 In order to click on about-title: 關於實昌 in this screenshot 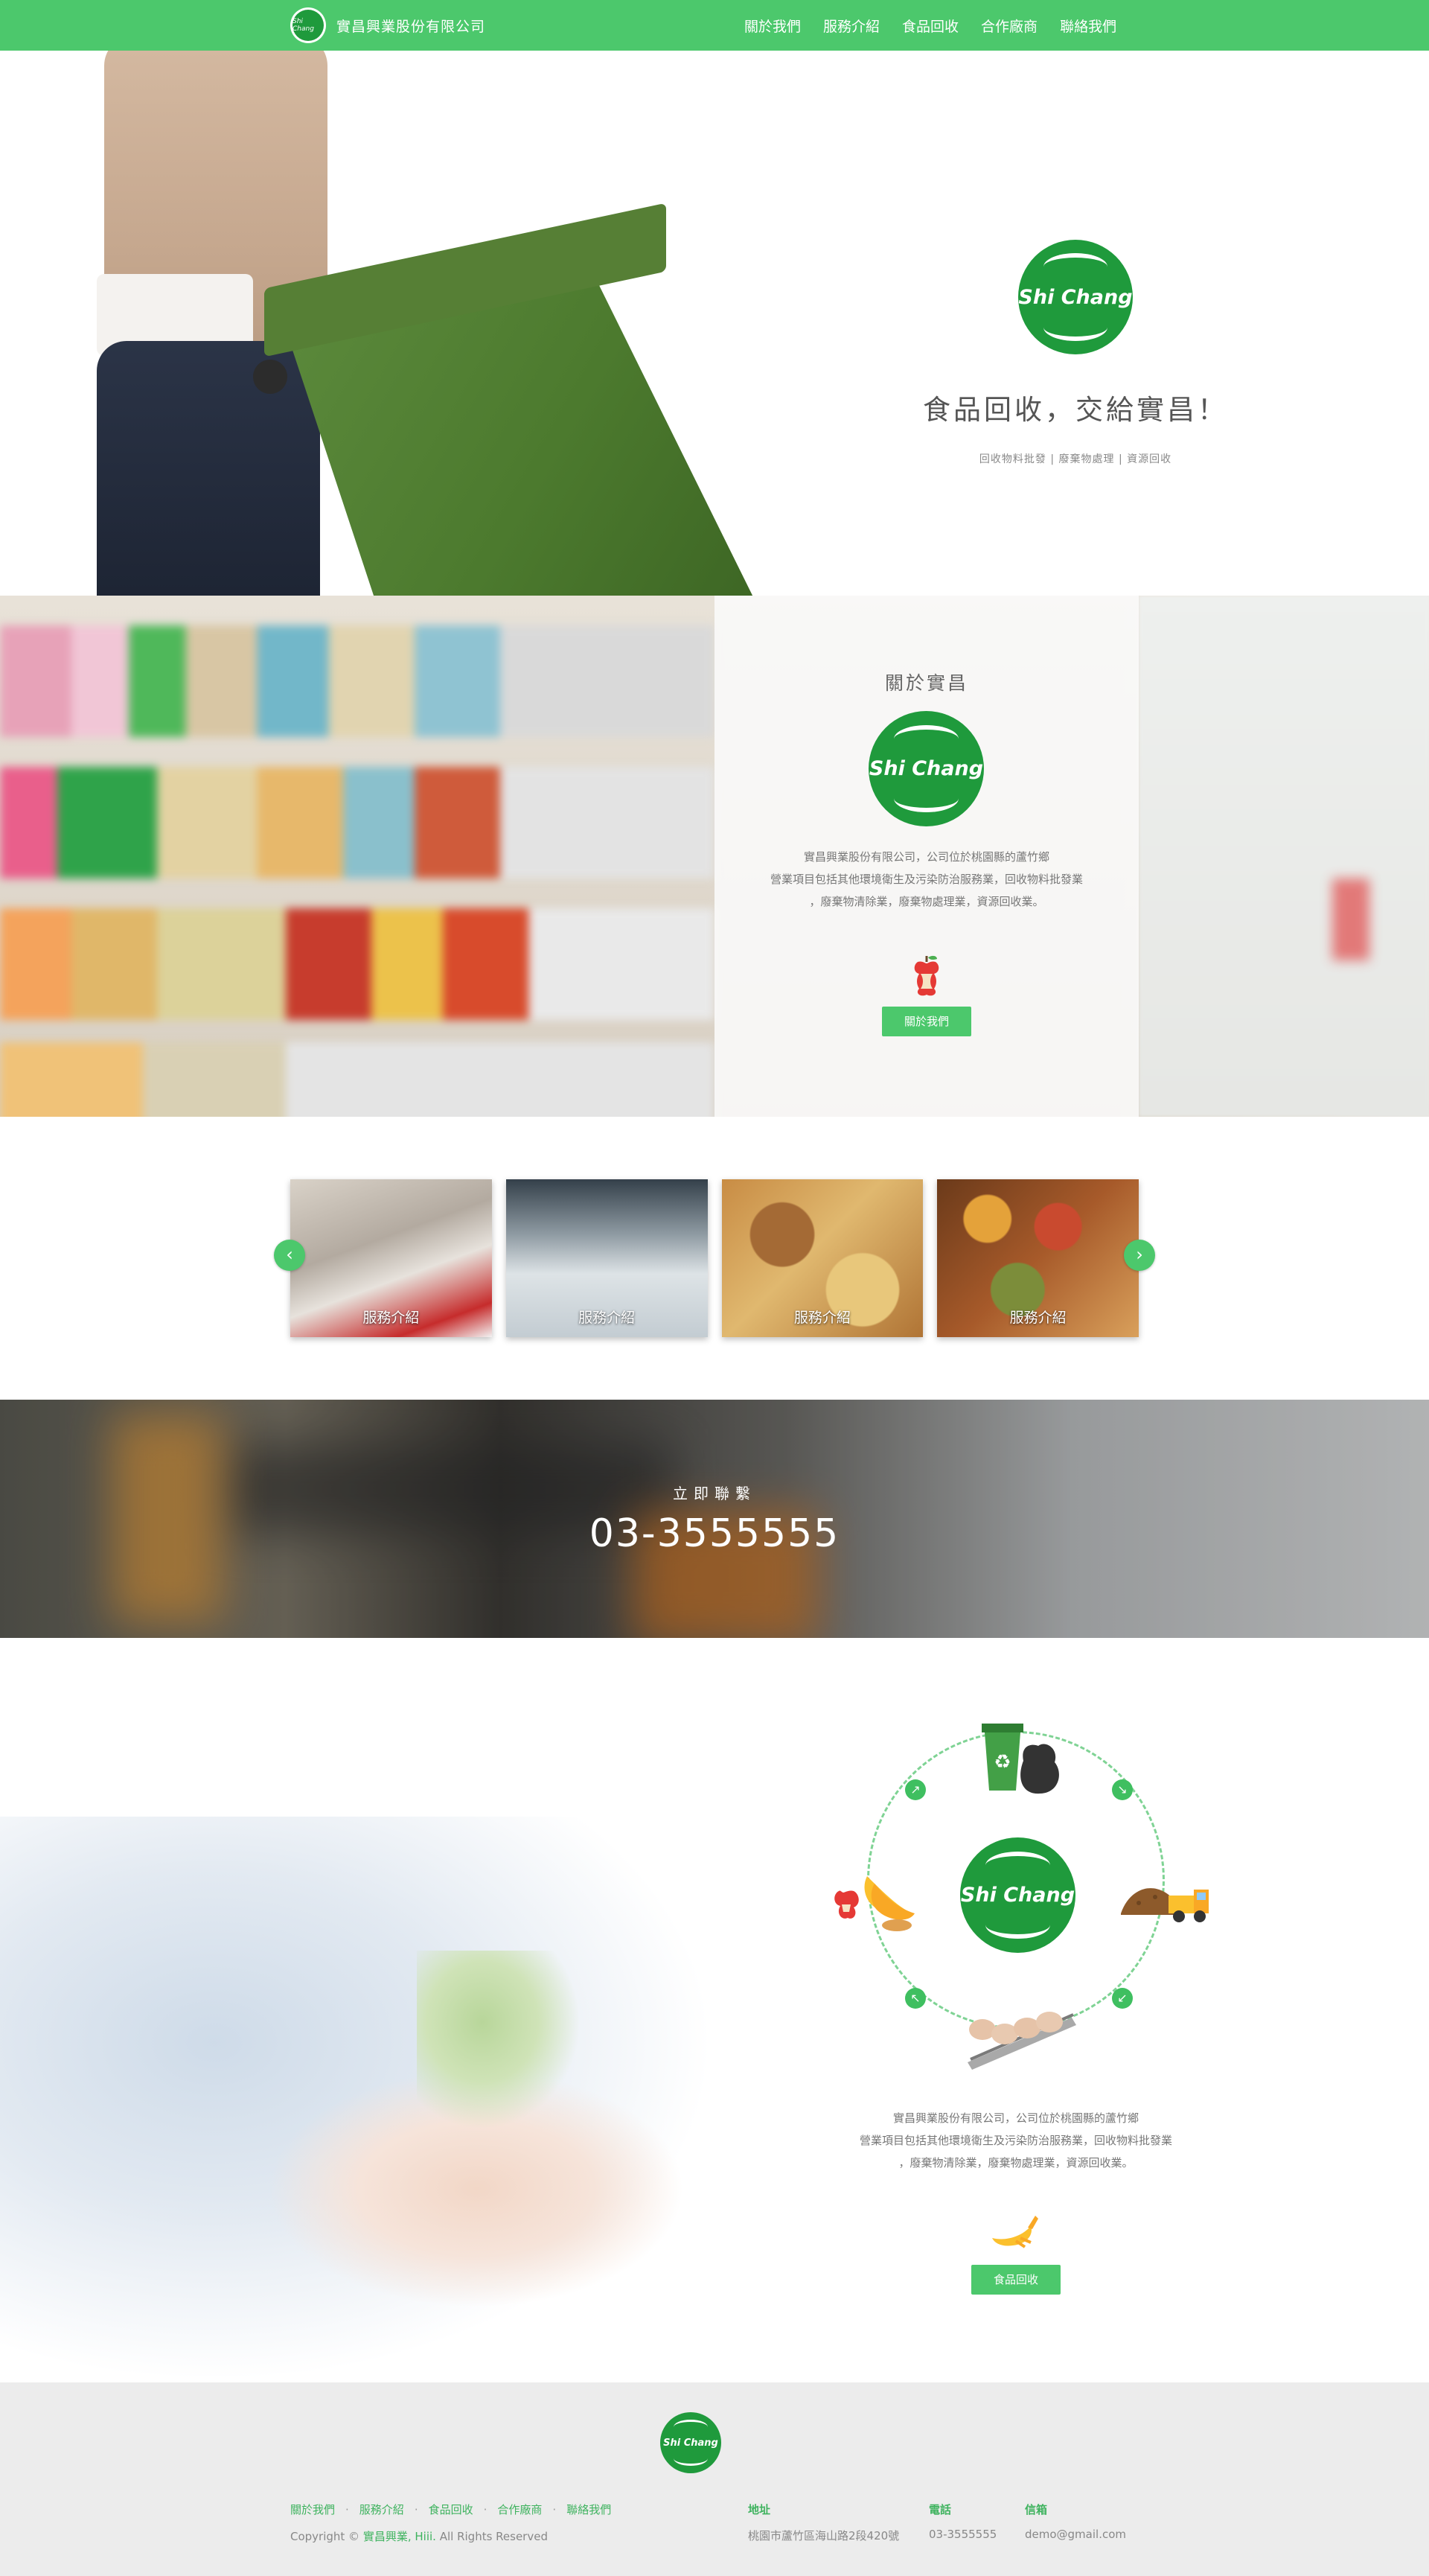, I will do `click(926, 683)`.